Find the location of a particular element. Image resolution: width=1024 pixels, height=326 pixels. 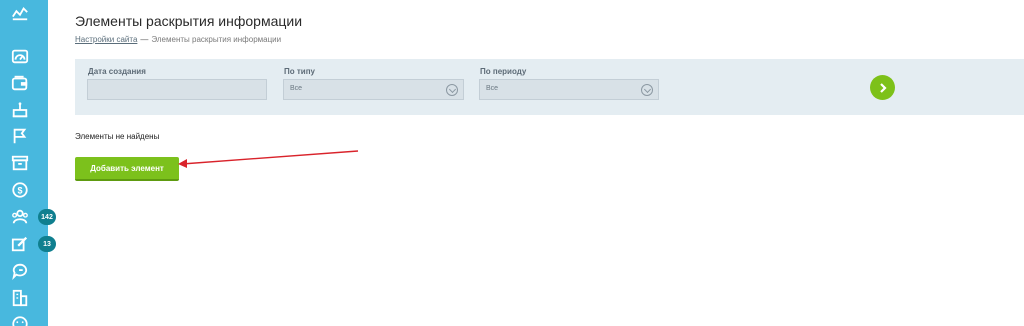

breadcrumb-link-settings: Настройки сайта is located at coordinates (106, 39).